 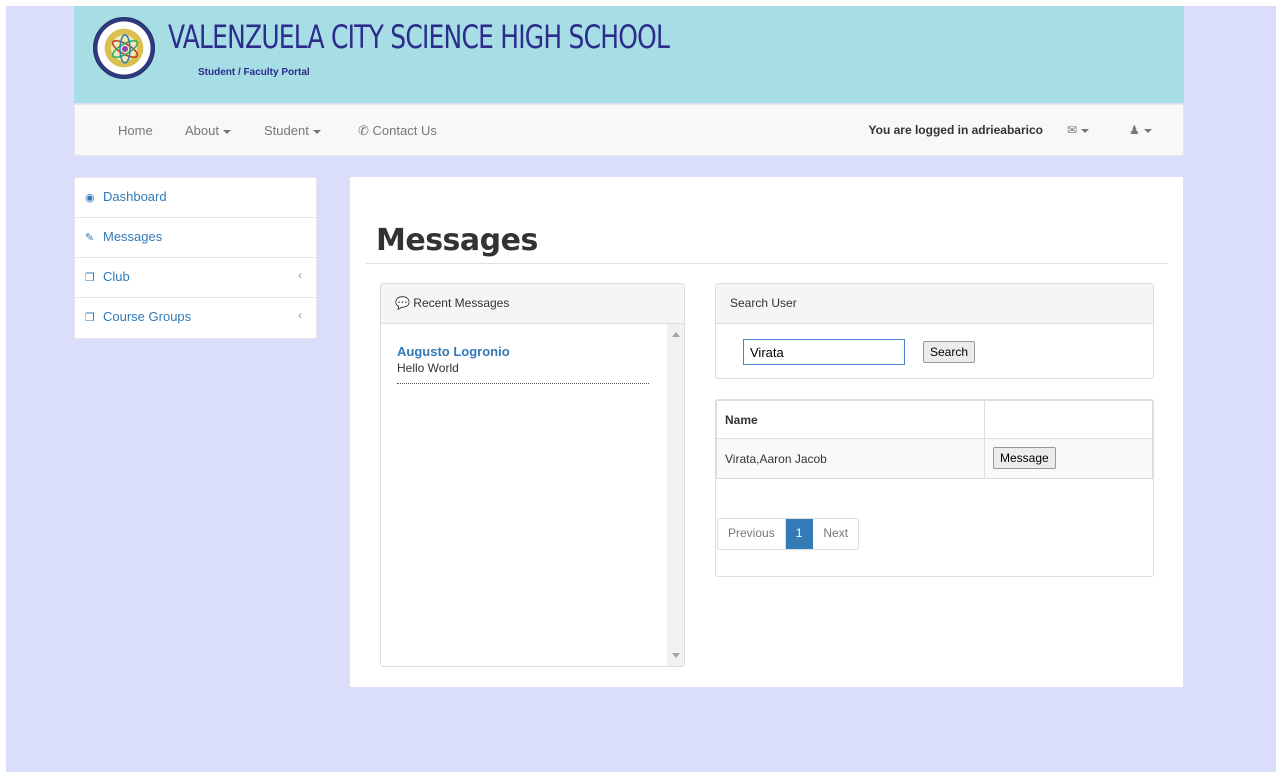 I want to click on edit-icon: ✎, so click(x=90, y=238).